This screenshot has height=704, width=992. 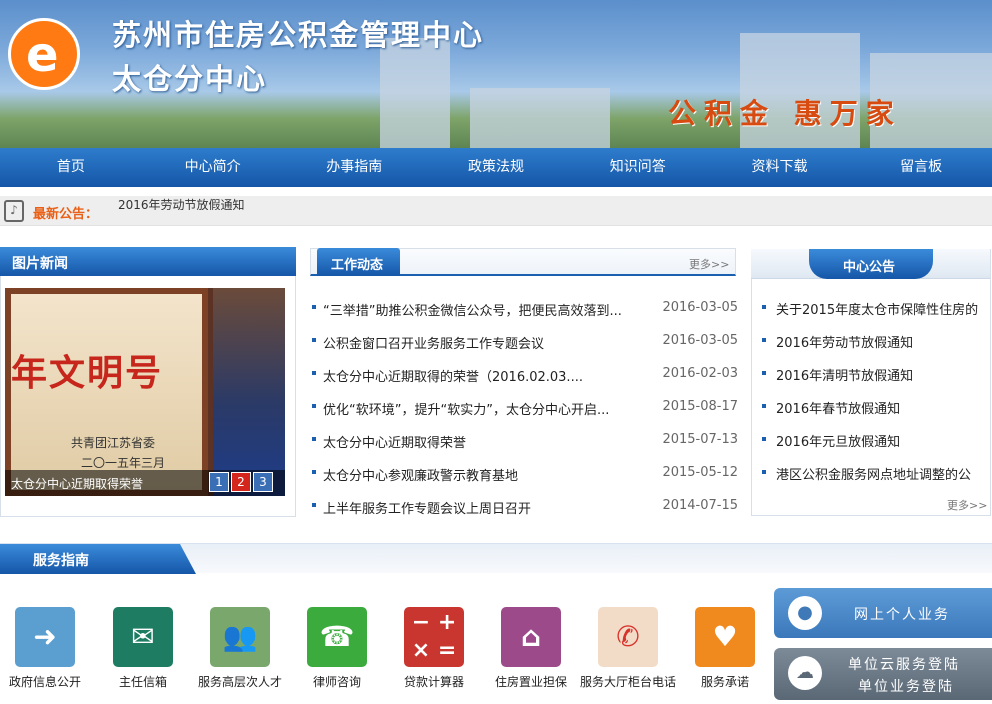 What do you see at coordinates (525, 508) in the screenshot?
I see `news-item: 上半年服务工作专题会议上周日召开 2014-07-15` at bounding box center [525, 508].